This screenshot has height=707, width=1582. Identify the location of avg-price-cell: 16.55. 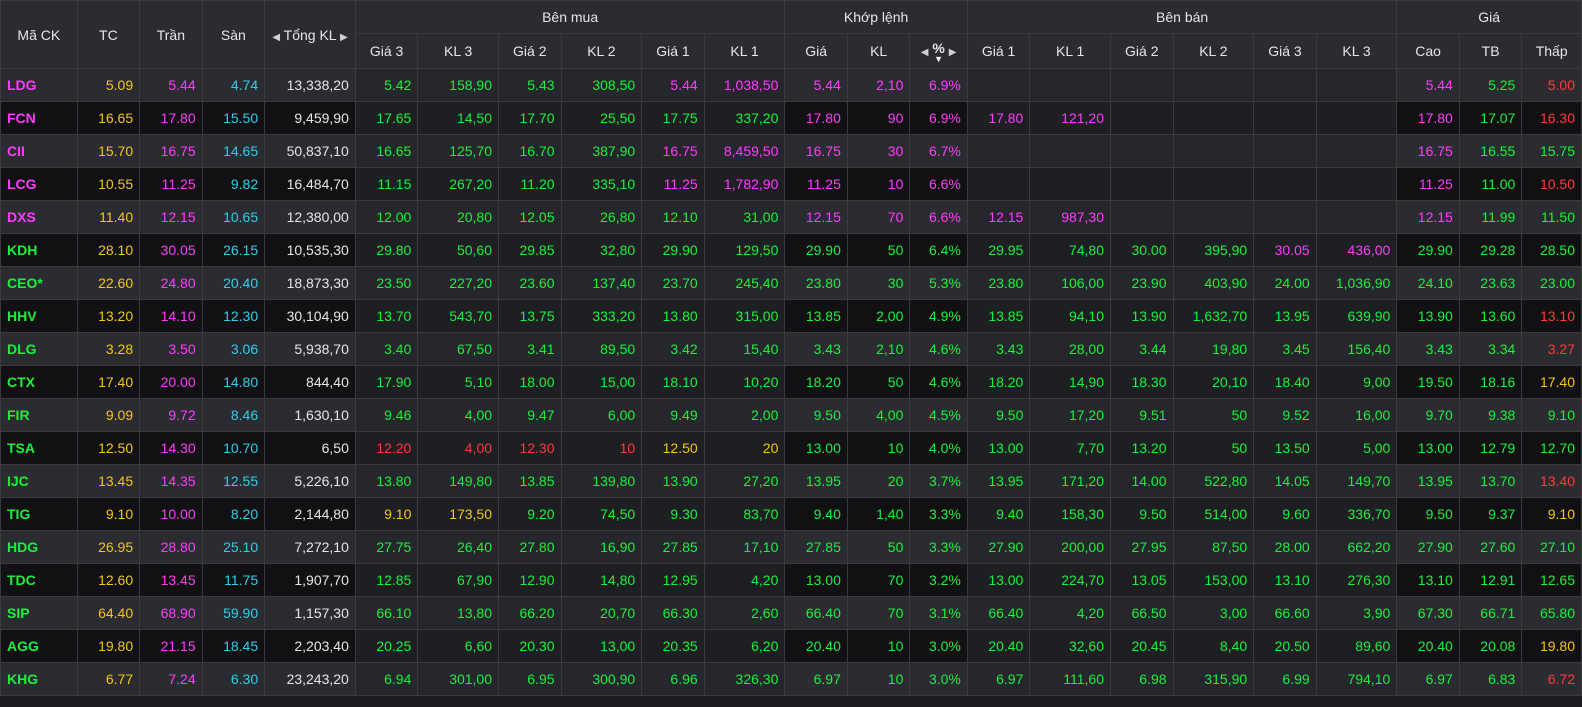
(1490, 151).